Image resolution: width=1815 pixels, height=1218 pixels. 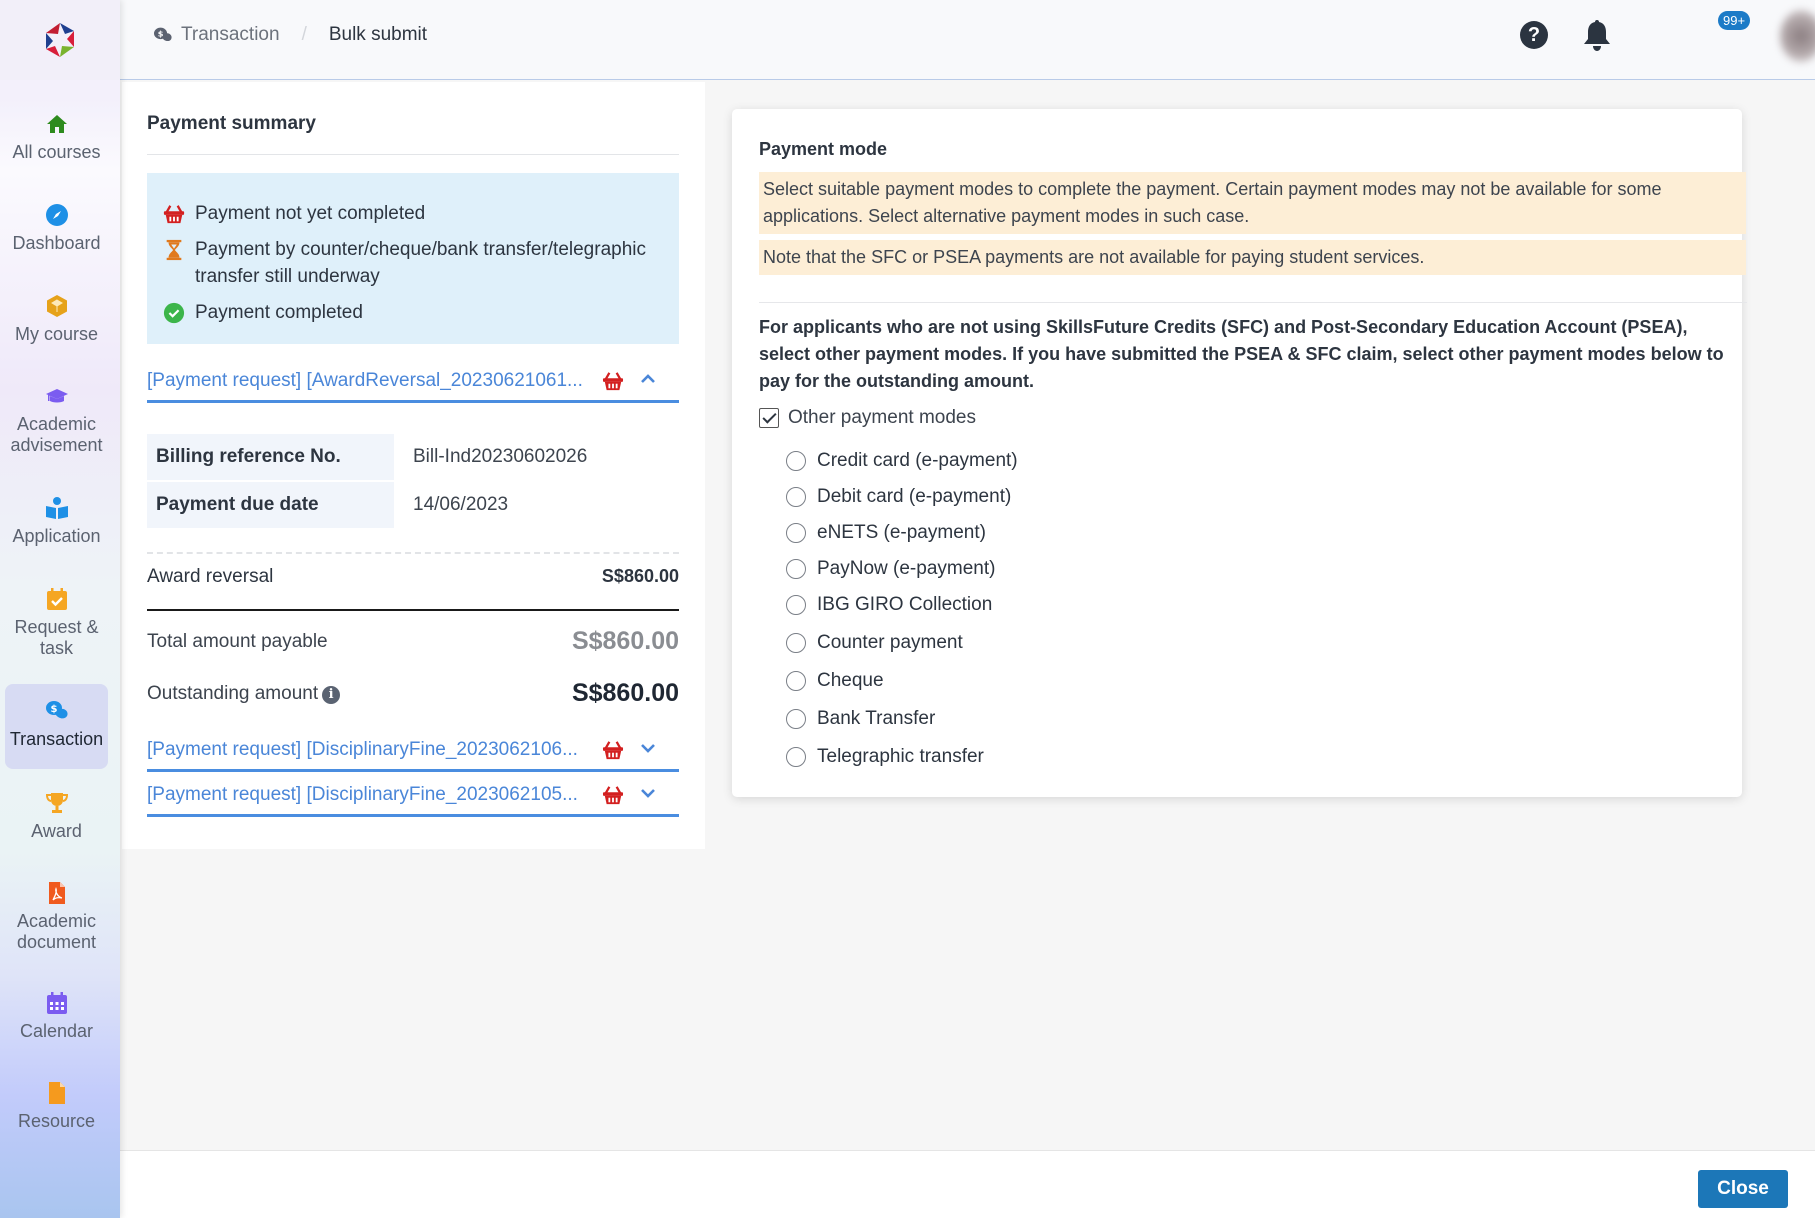 I want to click on radio-paynow: PayNow (e-payment), so click(x=890, y=569).